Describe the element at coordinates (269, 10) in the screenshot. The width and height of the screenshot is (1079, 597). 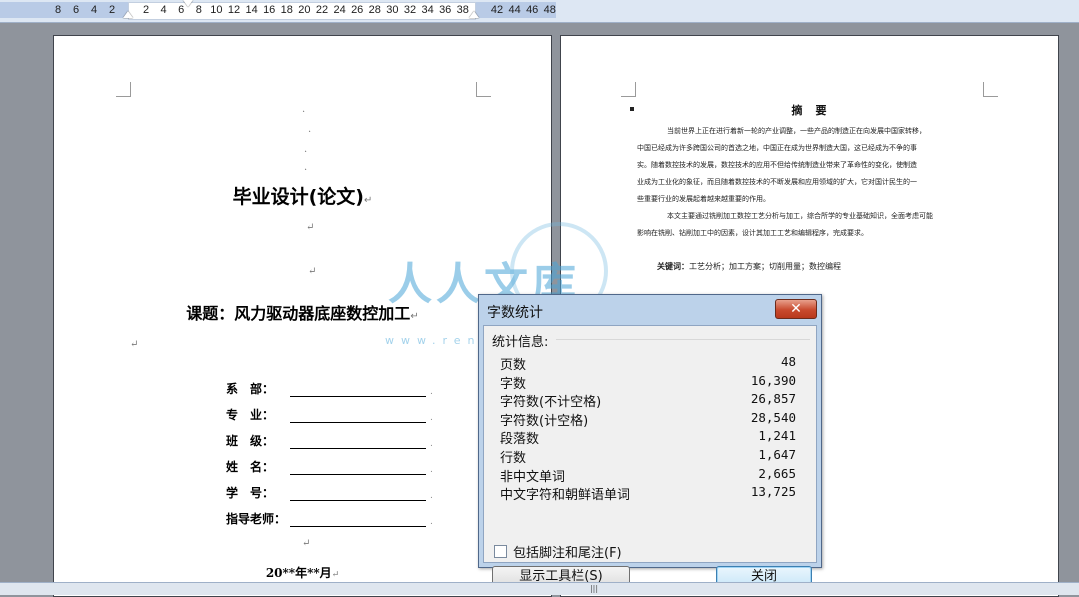
I see `ruler-number: 16` at that location.